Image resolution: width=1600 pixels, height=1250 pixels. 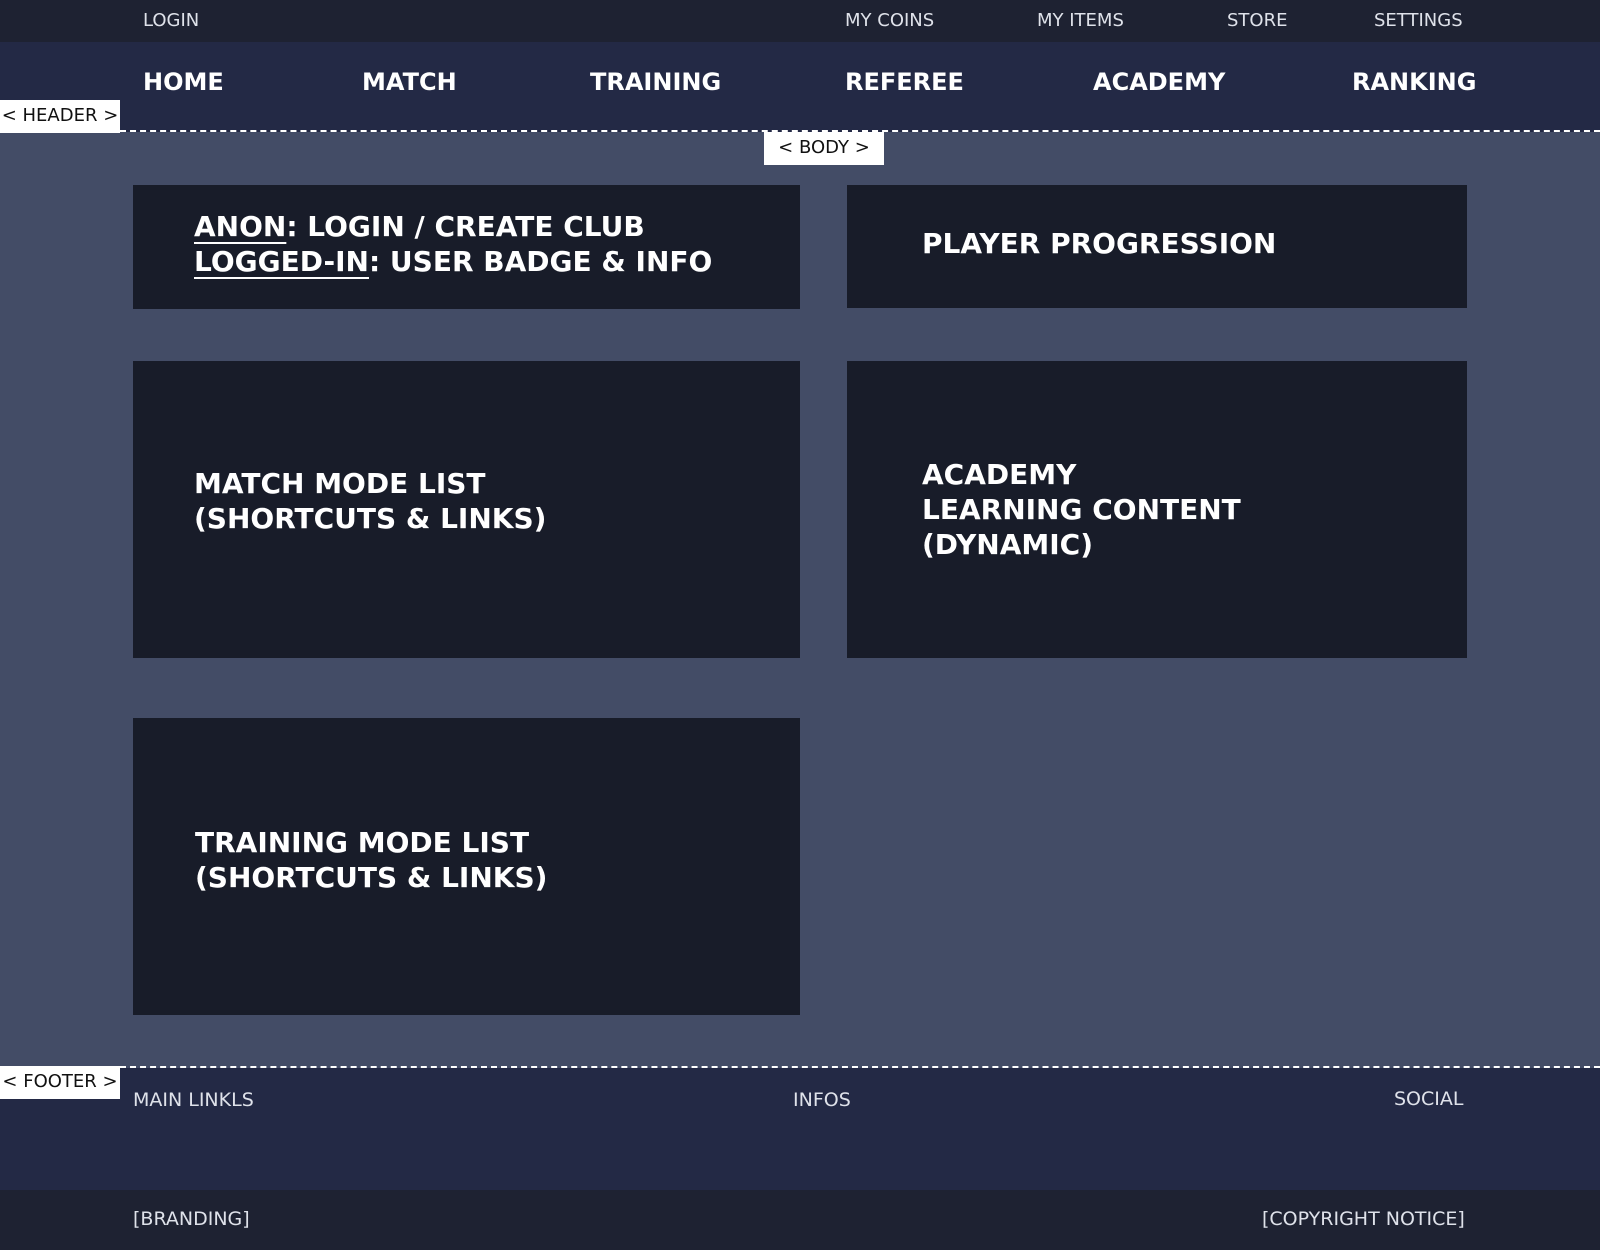 I want to click on anon-label: ANON, so click(x=240, y=226).